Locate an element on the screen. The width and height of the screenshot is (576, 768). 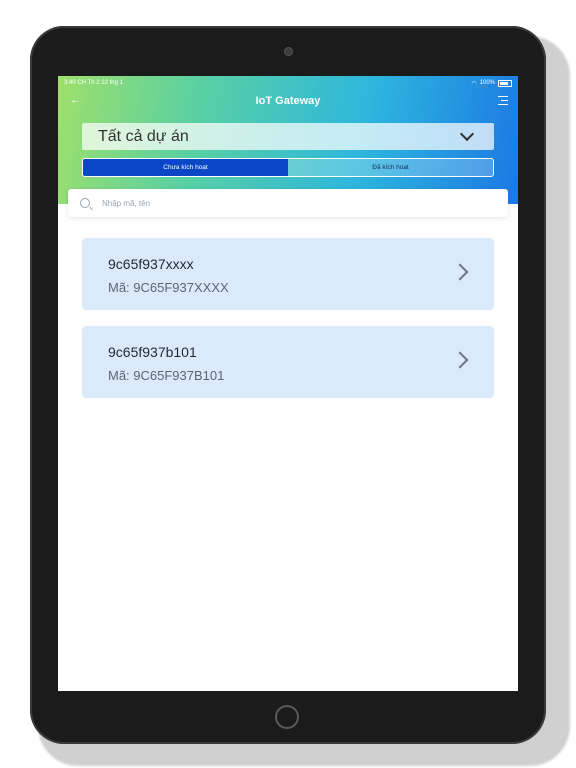
tab-not-activated: Chưa kích hoạt is located at coordinates (185, 167).